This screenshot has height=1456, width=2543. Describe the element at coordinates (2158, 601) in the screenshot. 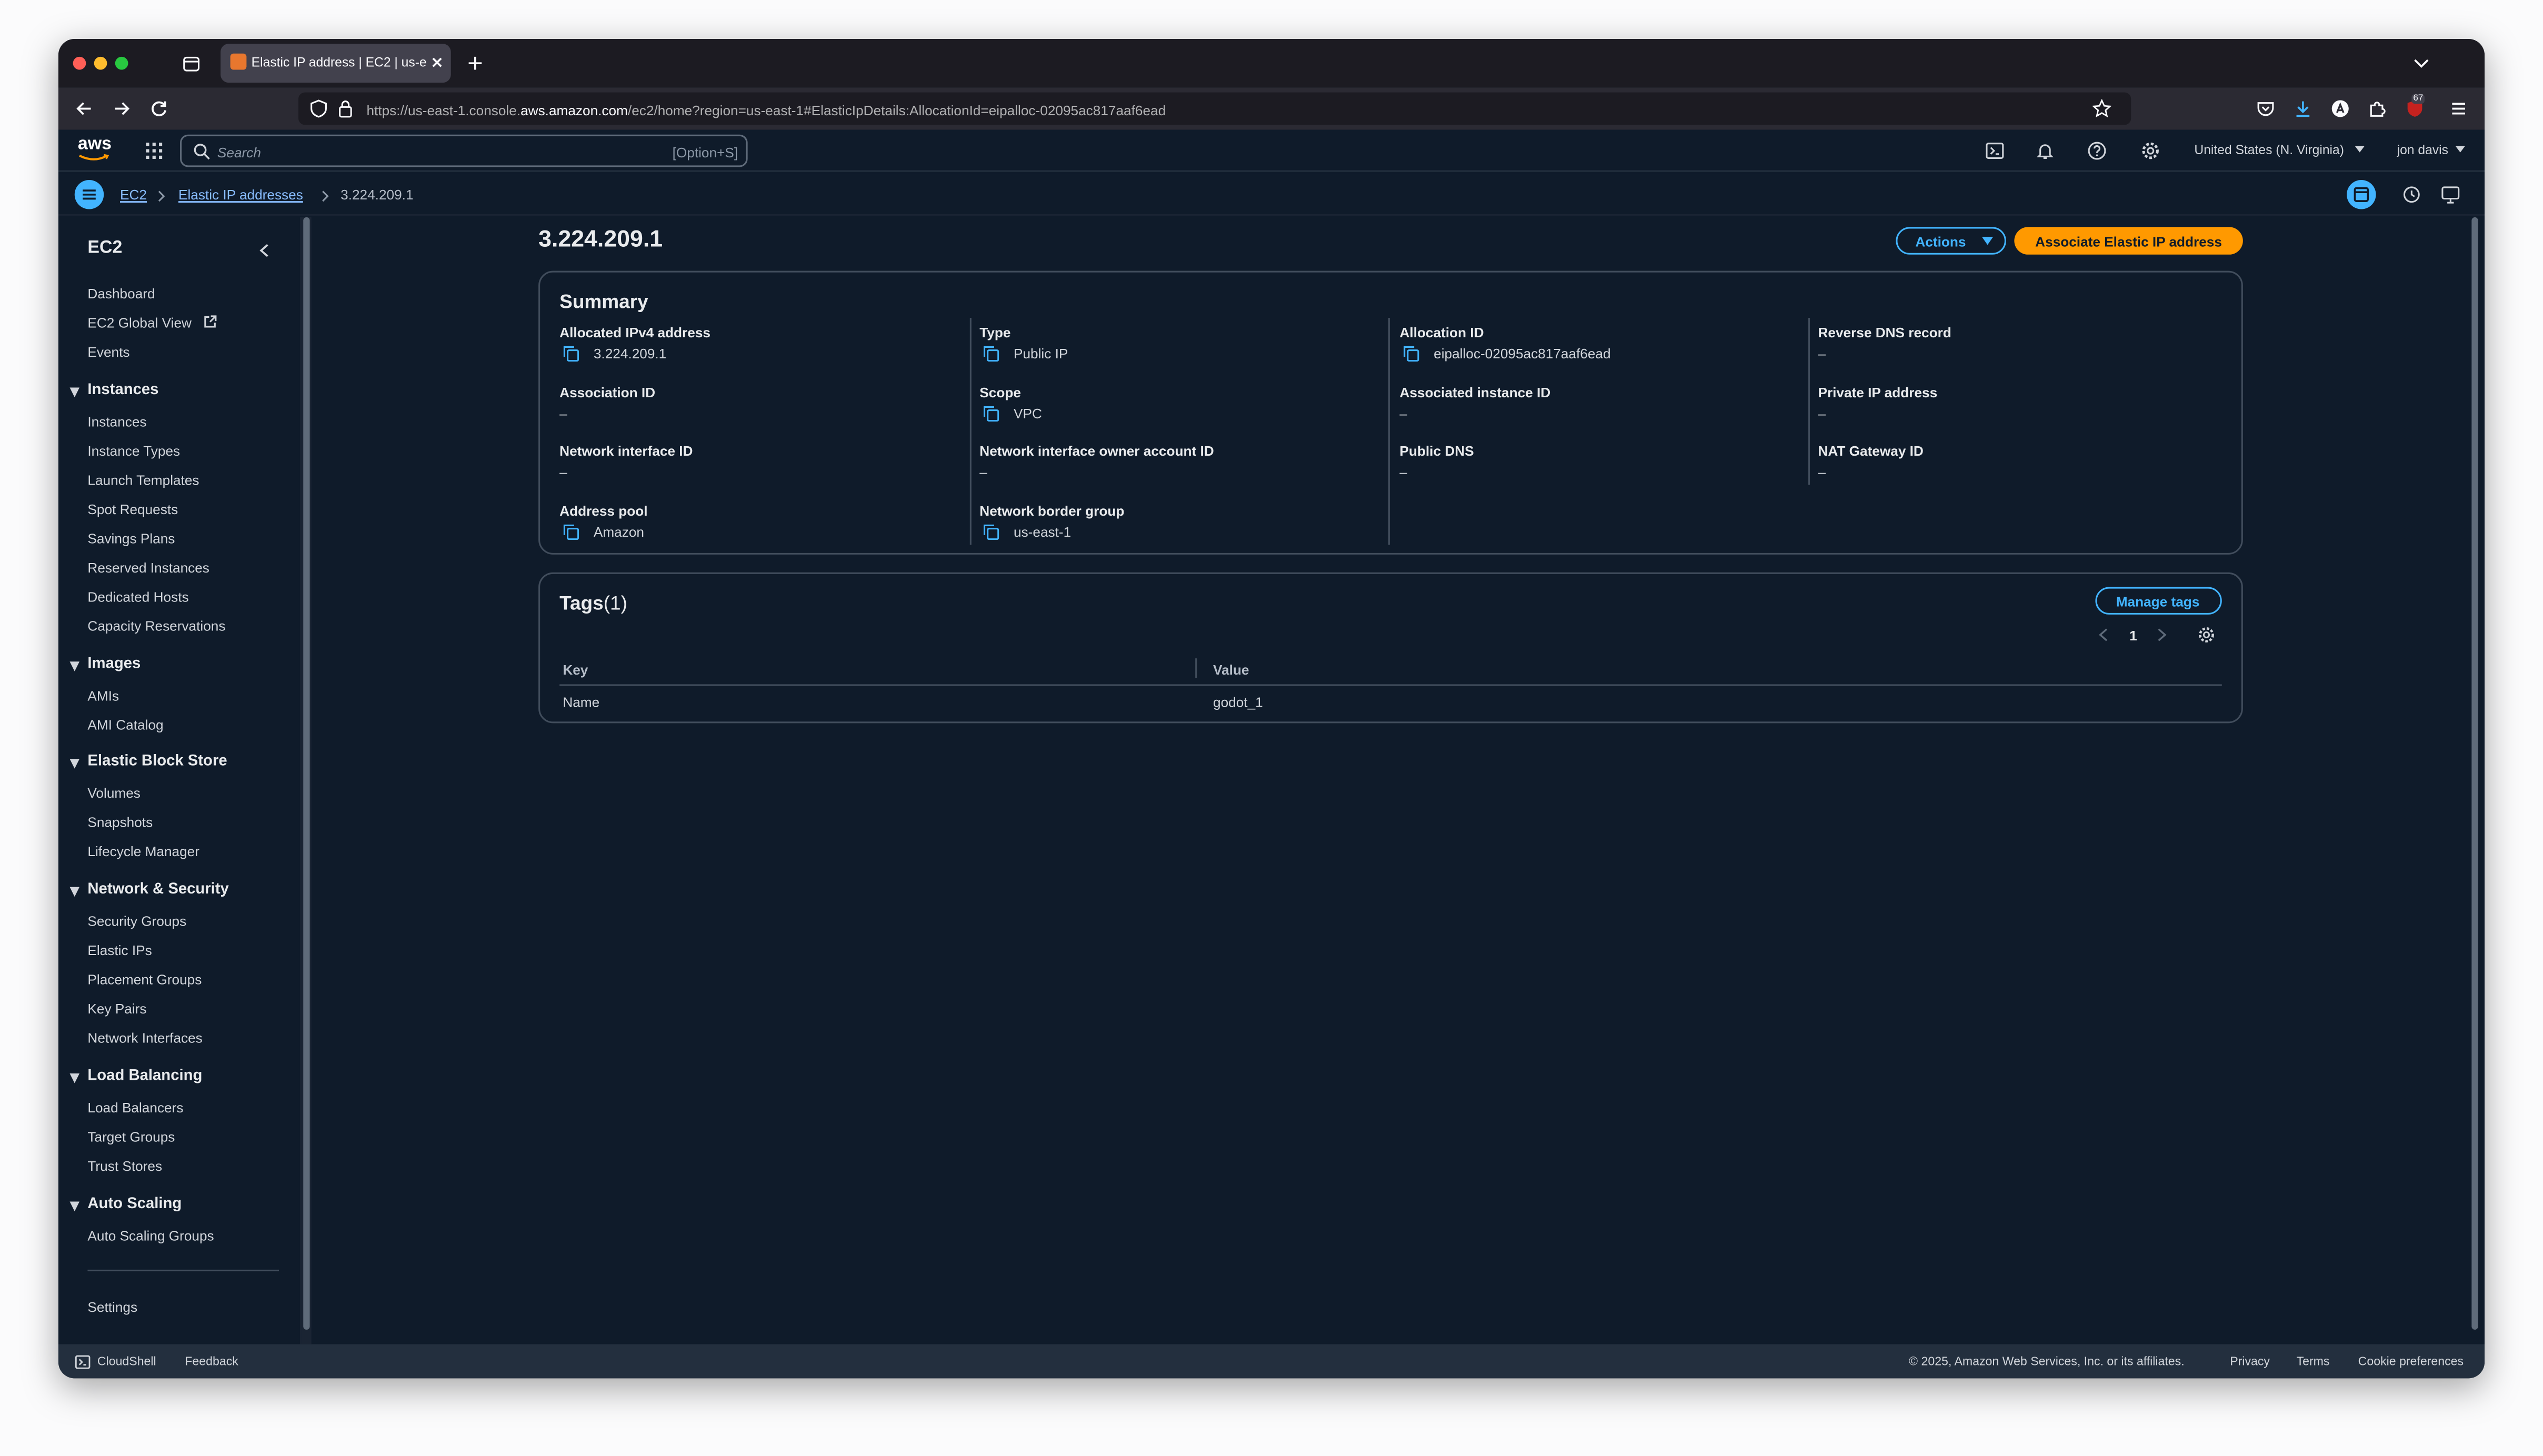

I see `manage-tags-button: Manage tags` at that location.